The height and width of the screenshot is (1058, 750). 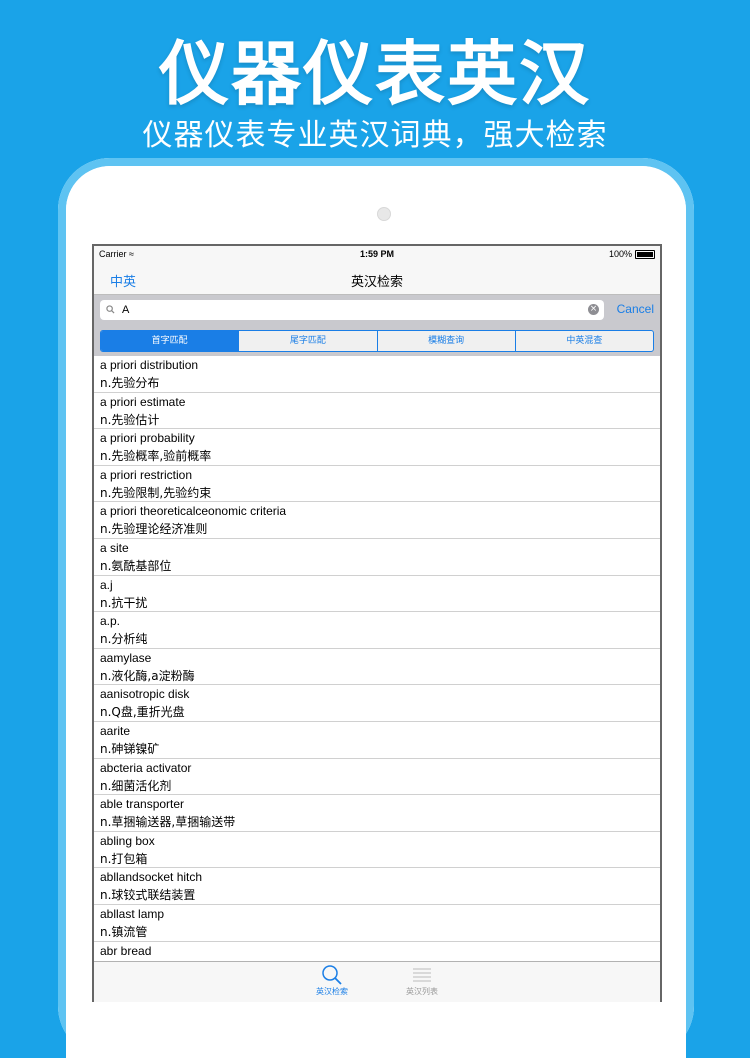 I want to click on battery-indicator: 100%, so click(x=632, y=254).